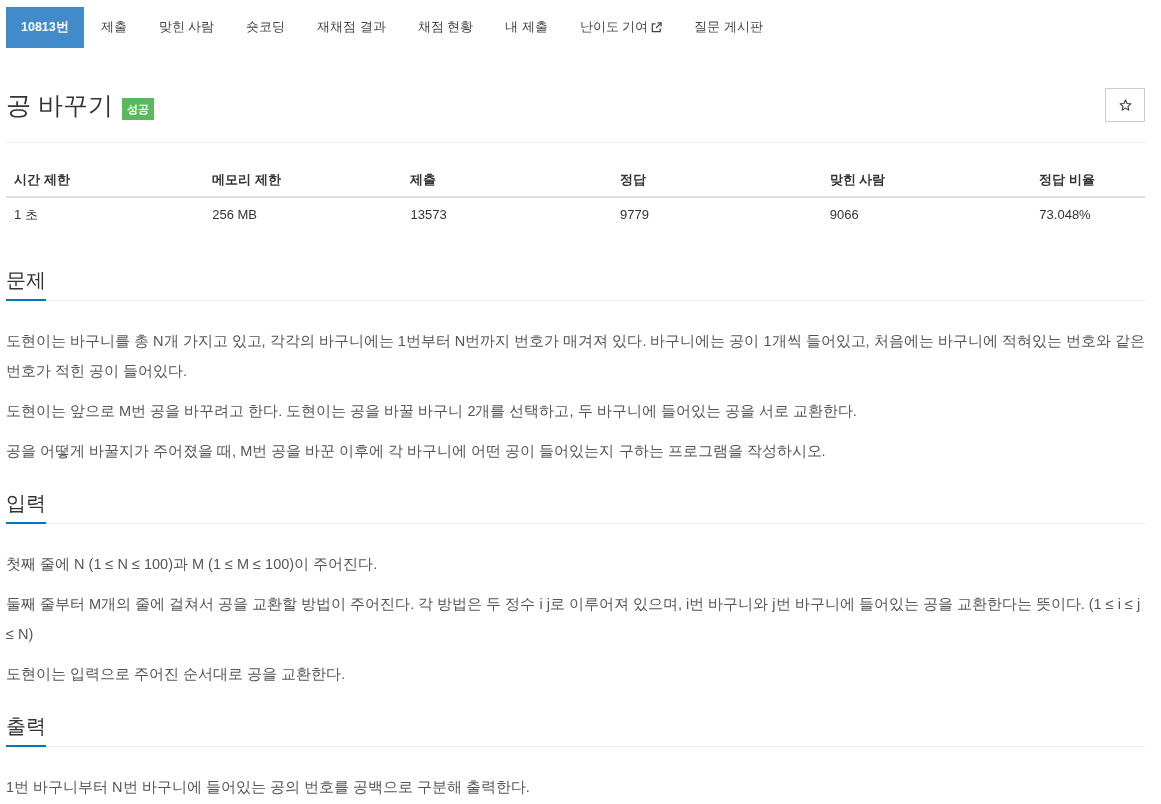 Image resolution: width=1161 pixels, height=804 pixels. Describe the element at coordinates (26, 283) in the screenshot. I see `section-heading: 문제` at that location.